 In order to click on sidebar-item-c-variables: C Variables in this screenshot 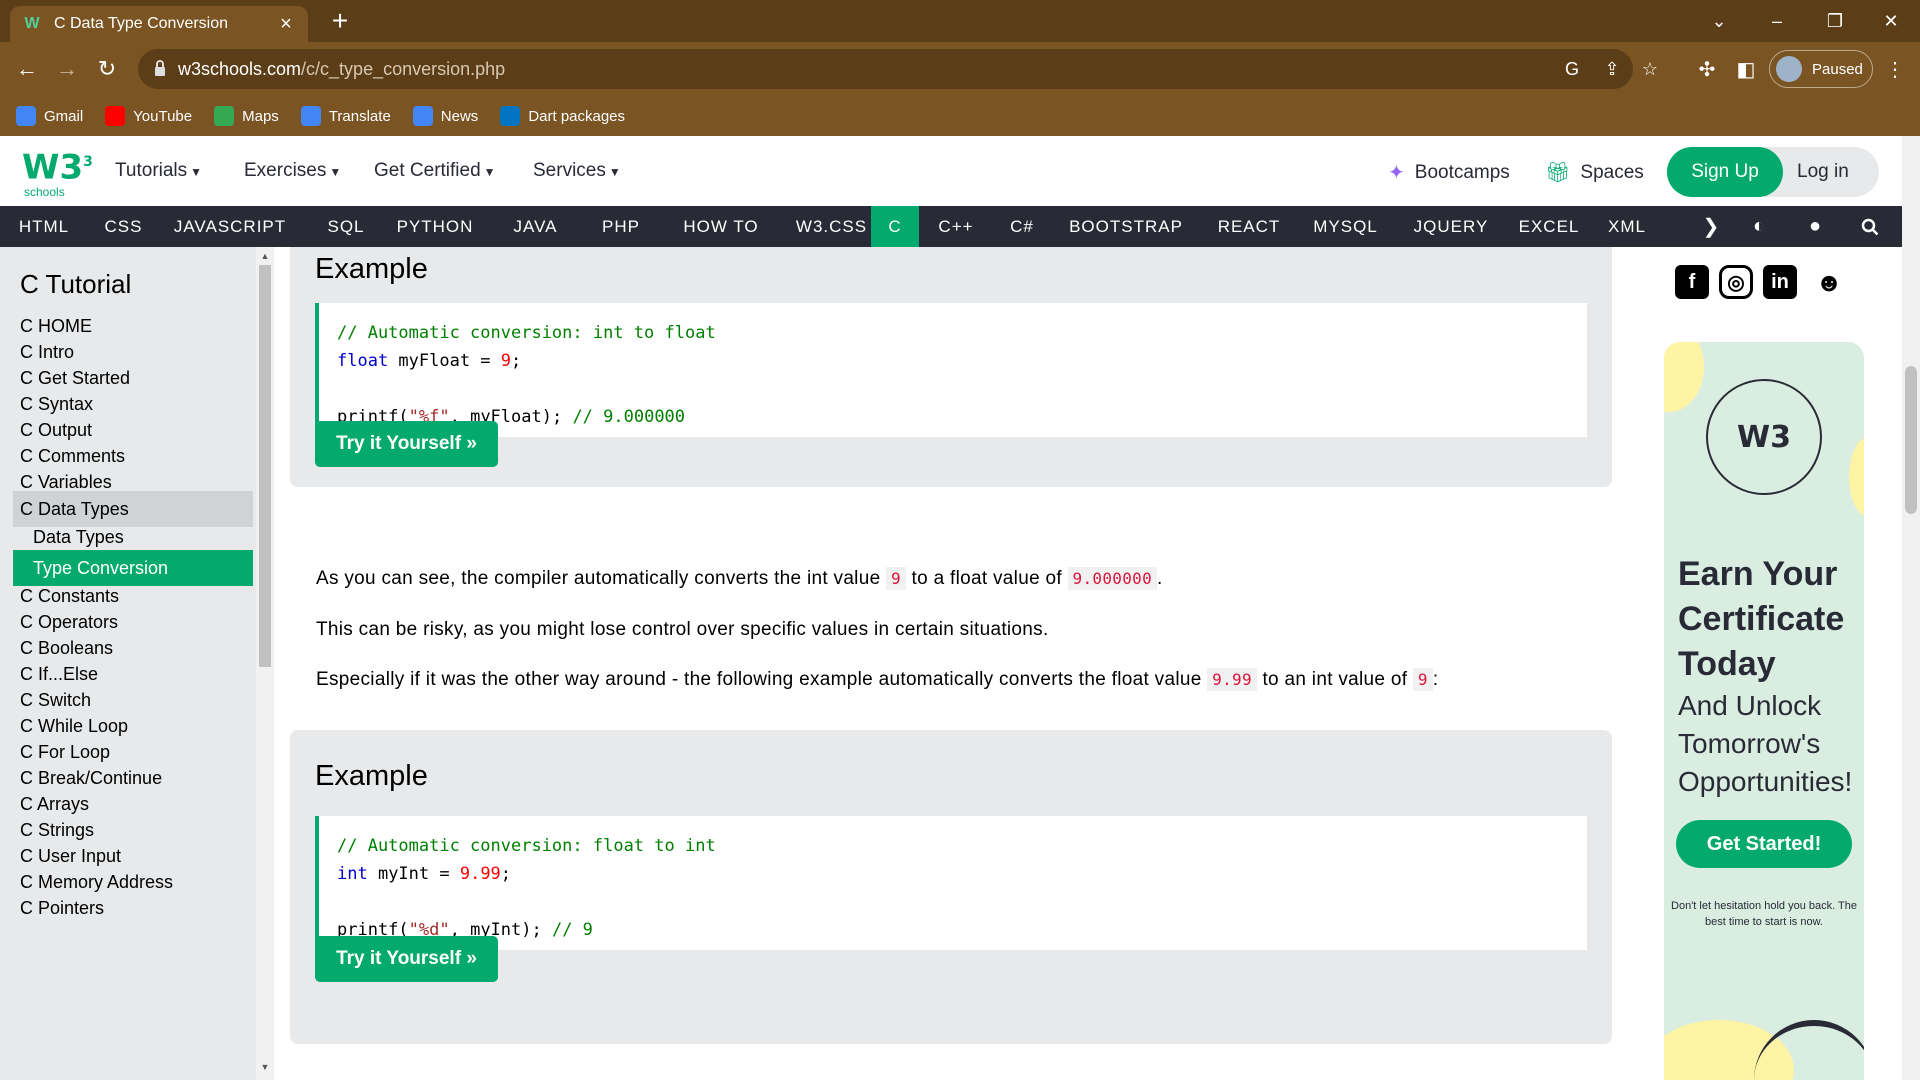, I will do `click(66, 482)`.